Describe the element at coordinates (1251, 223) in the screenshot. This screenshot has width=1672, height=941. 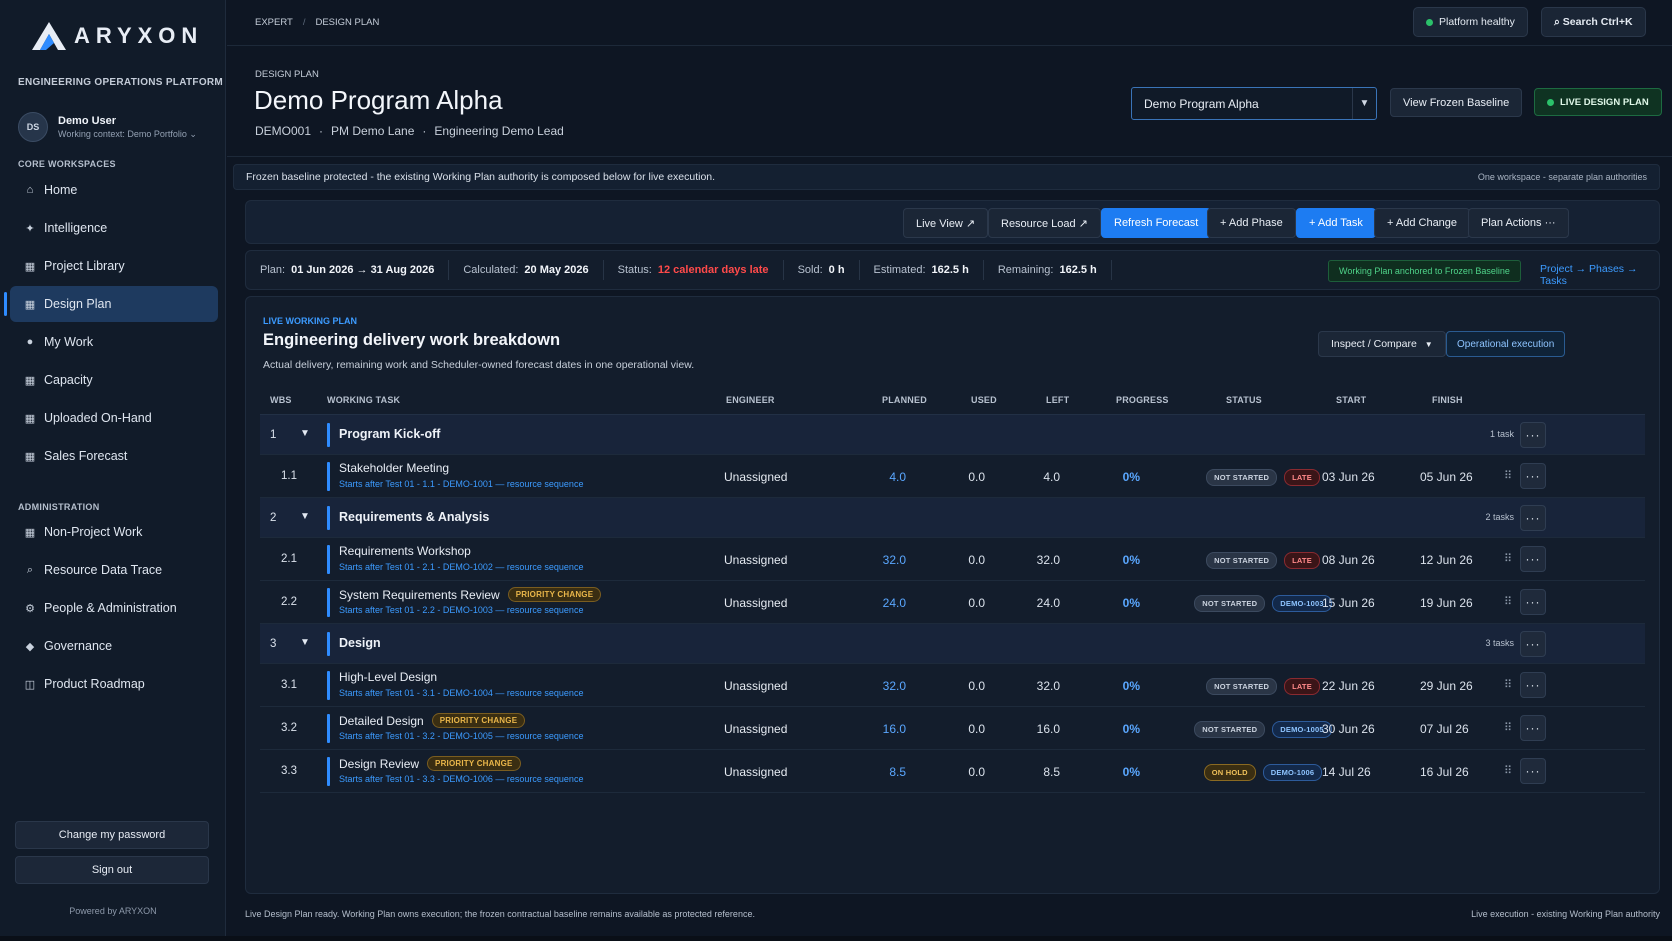
I see `add-phase-button: + Add Phase` at that location.